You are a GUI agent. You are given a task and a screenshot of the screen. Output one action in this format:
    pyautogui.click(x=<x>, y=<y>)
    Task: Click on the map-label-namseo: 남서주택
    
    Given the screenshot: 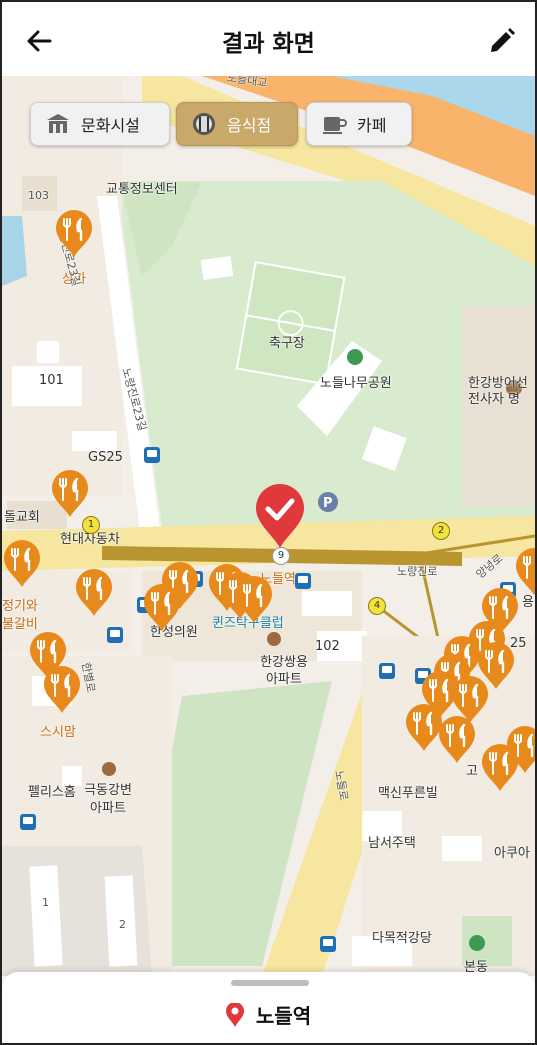 What is the action you would take?
    pyautogui.click(x=392, y=843)
    